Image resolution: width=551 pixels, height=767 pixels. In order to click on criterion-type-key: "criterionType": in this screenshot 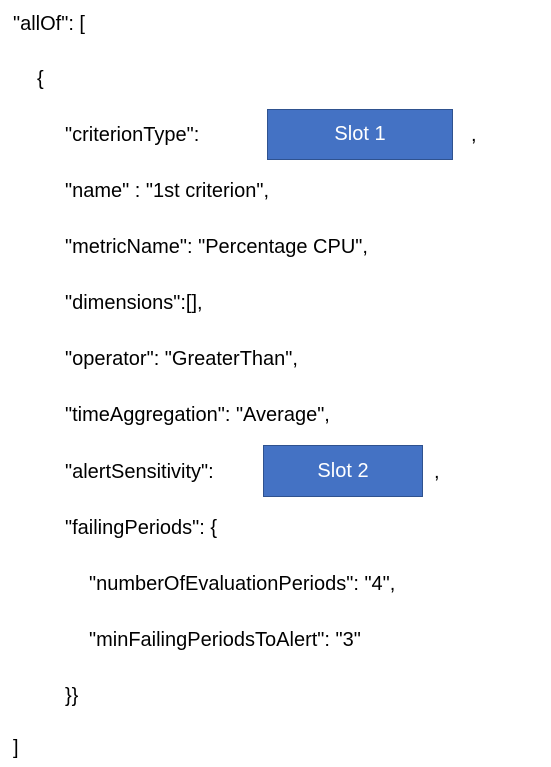, I will do `click(132, 135)`.